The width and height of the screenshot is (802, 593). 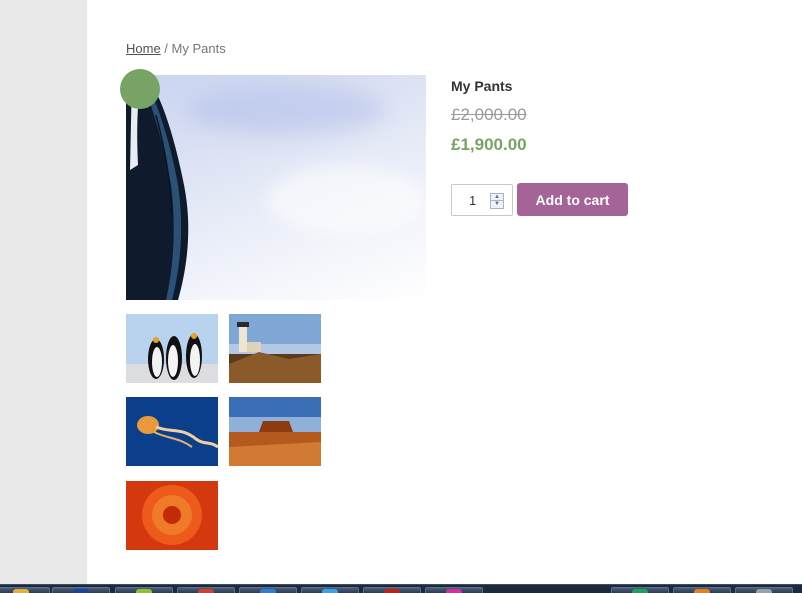 I want to click on increment-icon: ▲, so click(x=497, y=197).